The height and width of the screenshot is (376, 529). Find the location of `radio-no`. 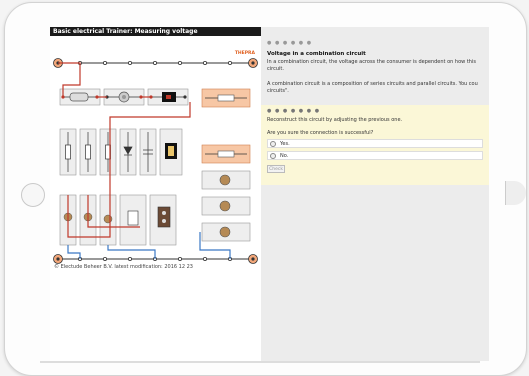

radio-no is located at coordinates (273, 156).